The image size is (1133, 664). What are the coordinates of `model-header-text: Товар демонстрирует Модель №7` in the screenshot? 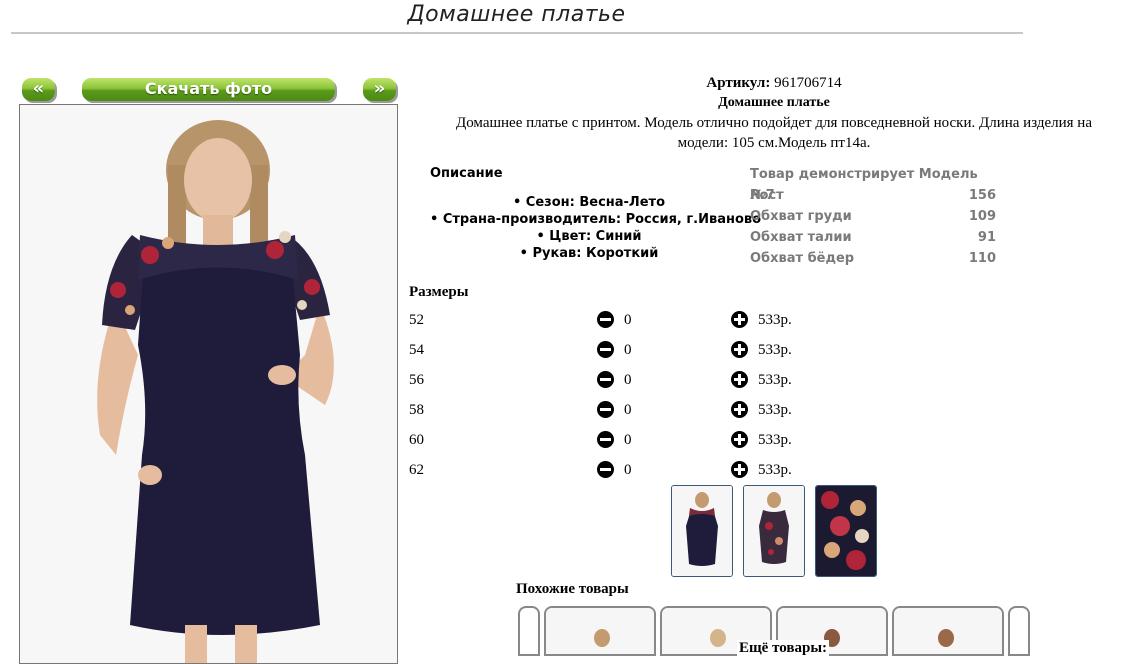 It's located at (864, 185).